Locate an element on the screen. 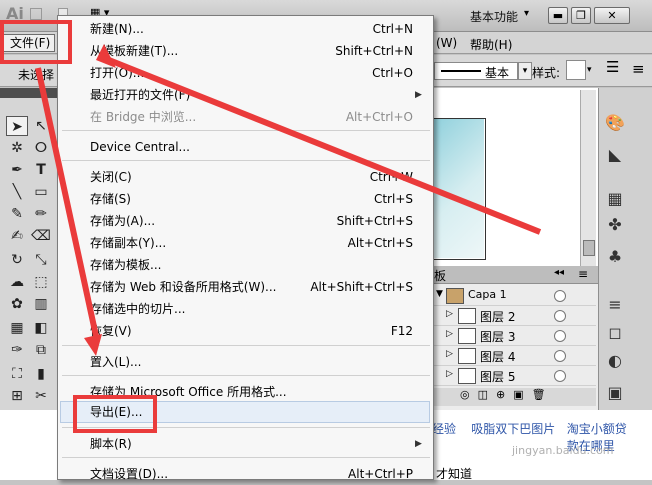 Image resolution: width=652 pixels, height=485 pixels. related-link: 吸脂双下巴图片 is located at coordinates (513, 429).